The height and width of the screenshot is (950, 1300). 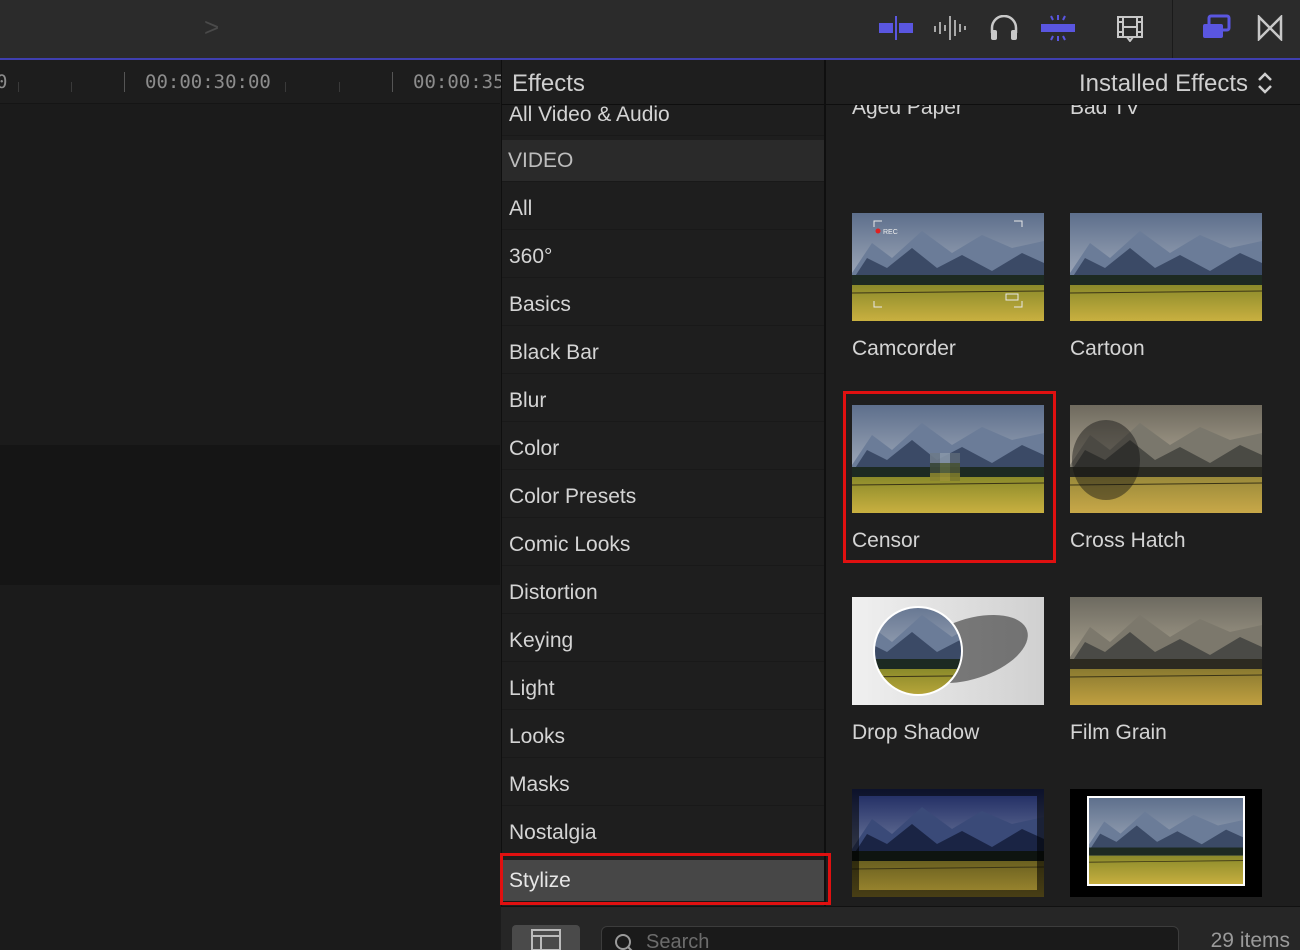 I want to click on sidebar-item-label: Masks, so click(x=539, y=784).